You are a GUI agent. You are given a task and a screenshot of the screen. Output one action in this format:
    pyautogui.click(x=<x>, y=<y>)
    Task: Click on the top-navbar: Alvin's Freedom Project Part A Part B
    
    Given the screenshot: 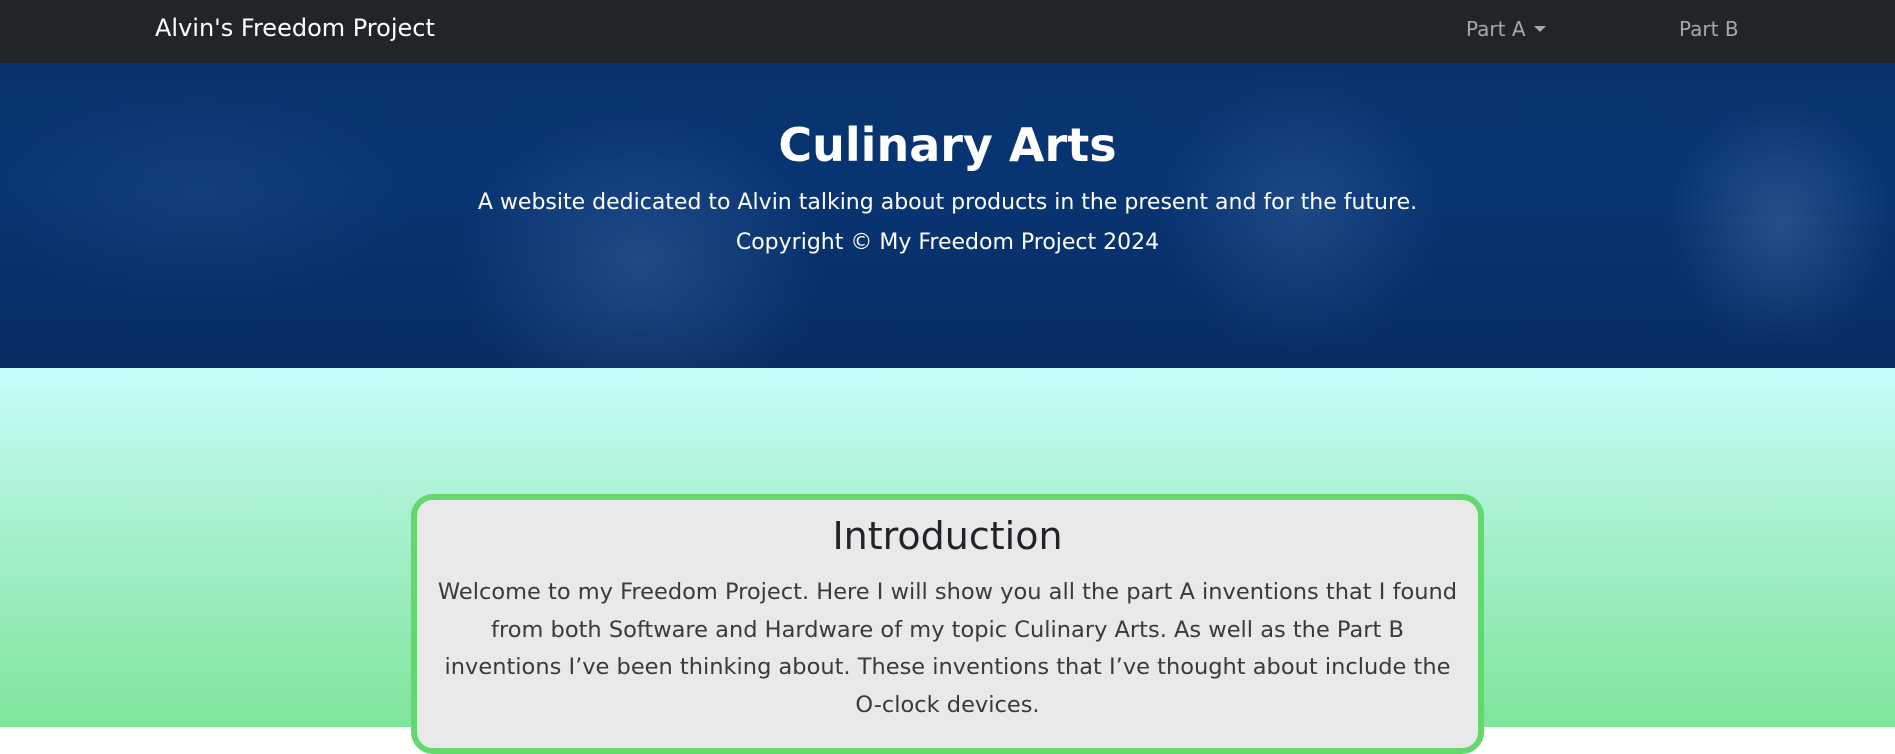 What is the action you would take?
    pyautogui.click(x=947, y=31)
    